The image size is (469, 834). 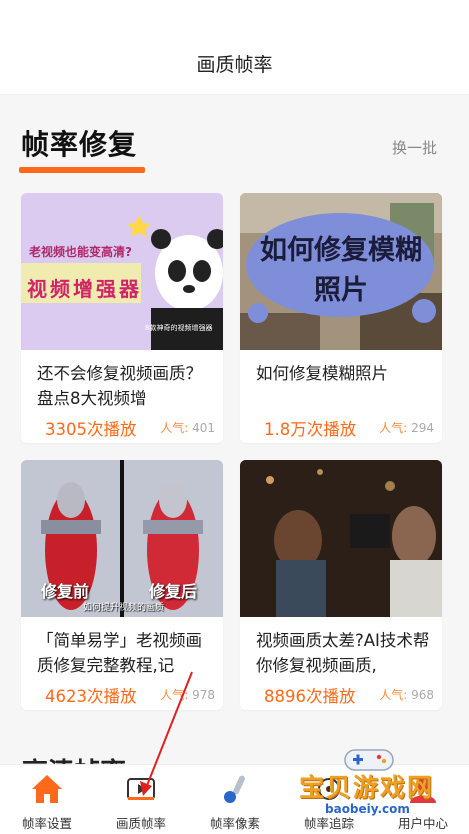 What do you see at coordinates (46, 823) in the screenshot?
I see `tab-label: 帧率设置` at bounding box center [46, 823].